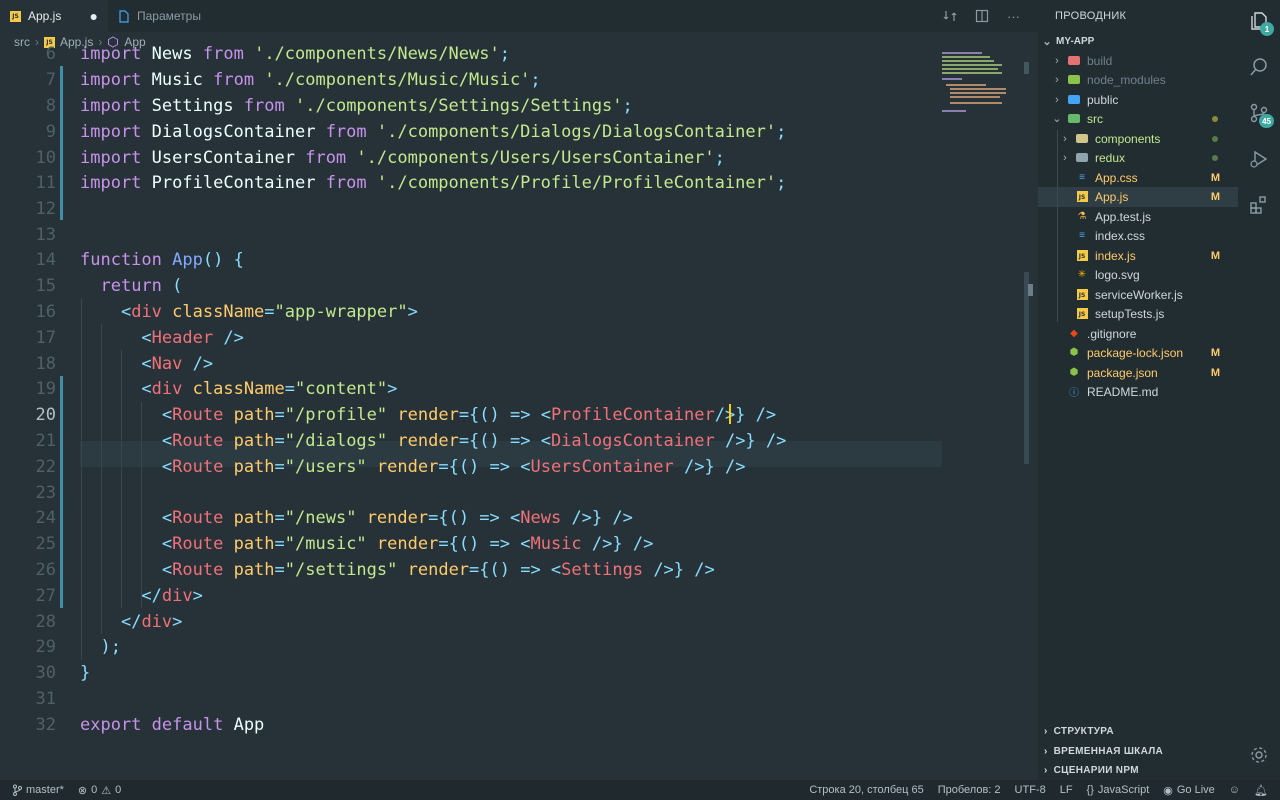 The width and height of the screenshot is (1280, 800). I want to click on css-icon: ≡, so click(1082, 178).